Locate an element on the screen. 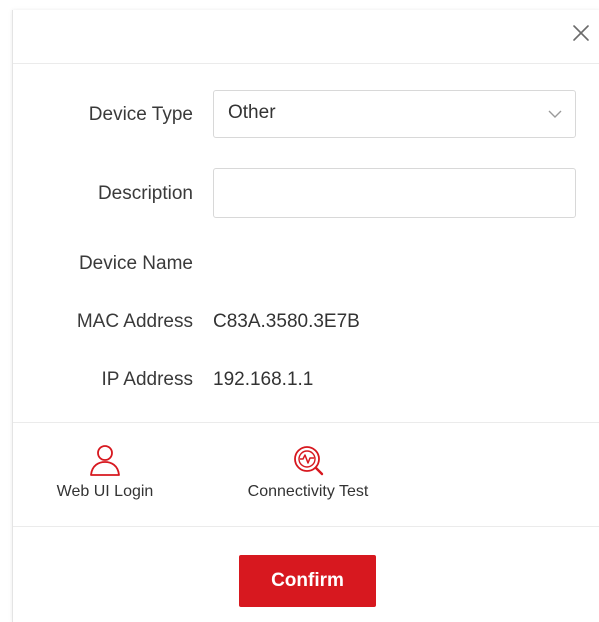 This screenshot has height=622, width=599. mac-address-value: C83A.3580.3E7B is located at coordinates (286, 321).